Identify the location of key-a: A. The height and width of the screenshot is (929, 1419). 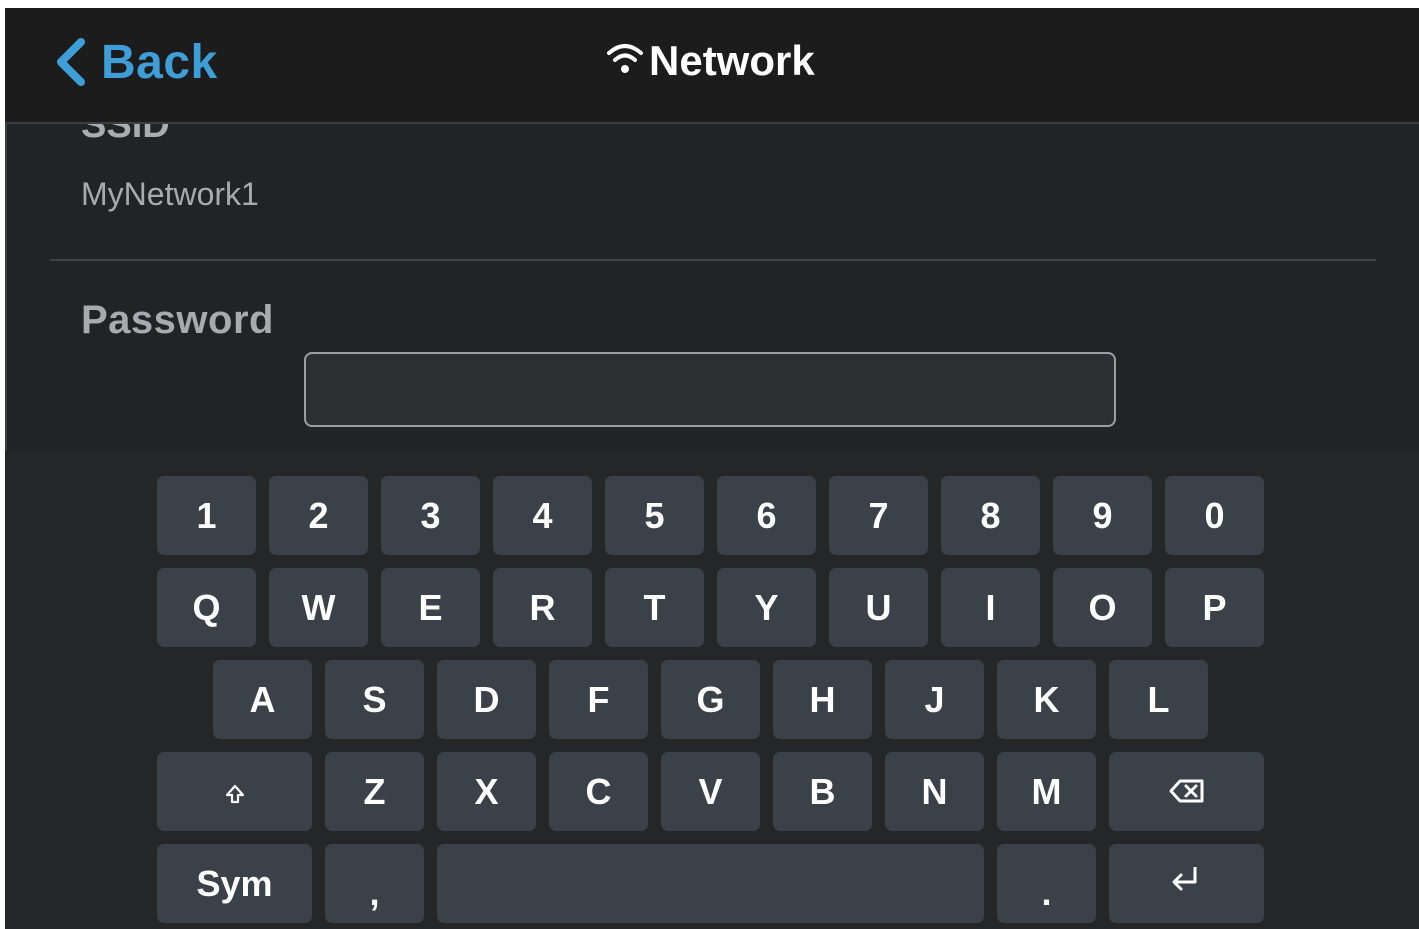
(262, 699).